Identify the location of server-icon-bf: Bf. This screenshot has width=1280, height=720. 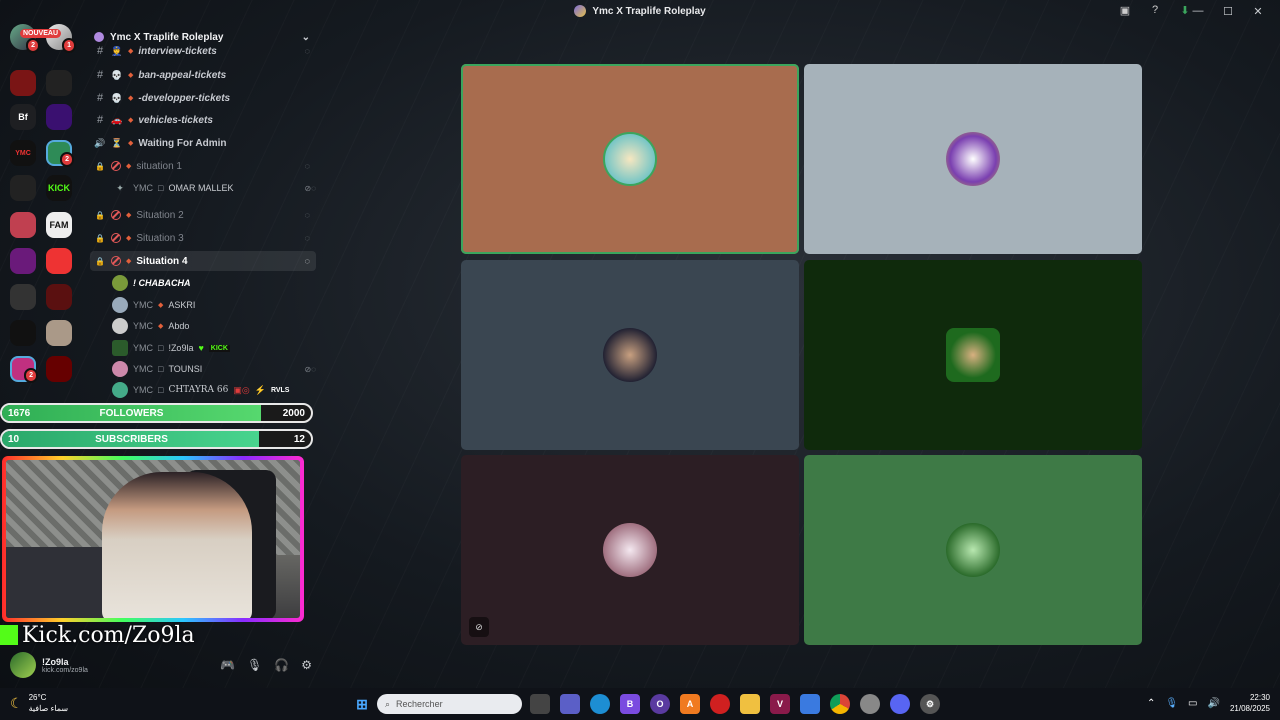
(23, 117).